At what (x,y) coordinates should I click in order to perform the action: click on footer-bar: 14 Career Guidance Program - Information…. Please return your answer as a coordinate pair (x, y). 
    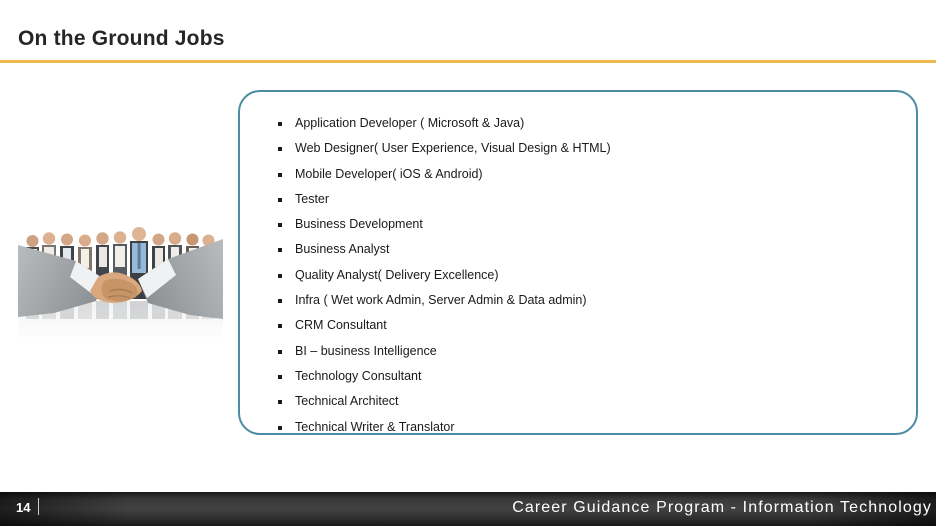
    Looking at the image, I should click on (468, 509).